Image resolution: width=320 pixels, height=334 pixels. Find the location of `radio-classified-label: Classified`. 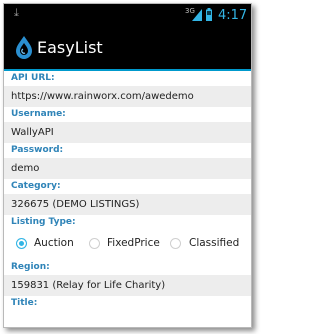

radio-classified-label: Classified is located at coordinates (214, 243).